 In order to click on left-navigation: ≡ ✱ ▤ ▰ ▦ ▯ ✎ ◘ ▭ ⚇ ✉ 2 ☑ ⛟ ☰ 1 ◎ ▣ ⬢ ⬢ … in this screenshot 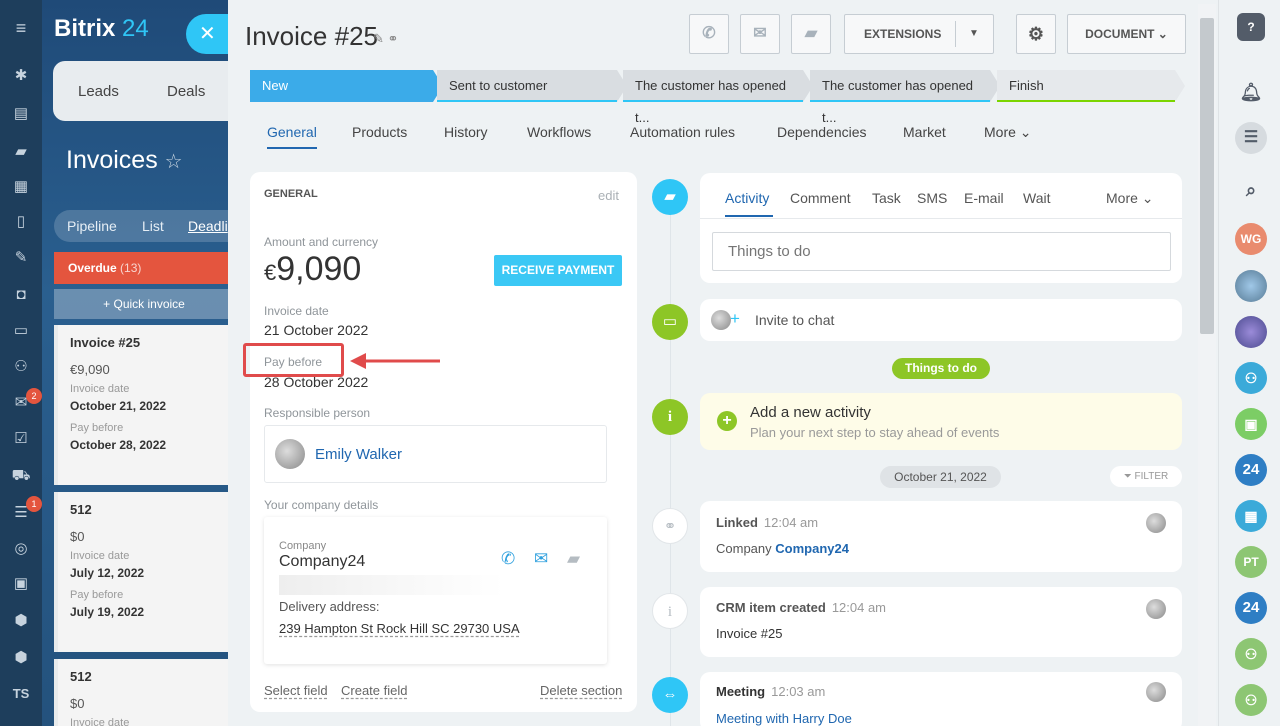, I will do `click(21, 363)`.